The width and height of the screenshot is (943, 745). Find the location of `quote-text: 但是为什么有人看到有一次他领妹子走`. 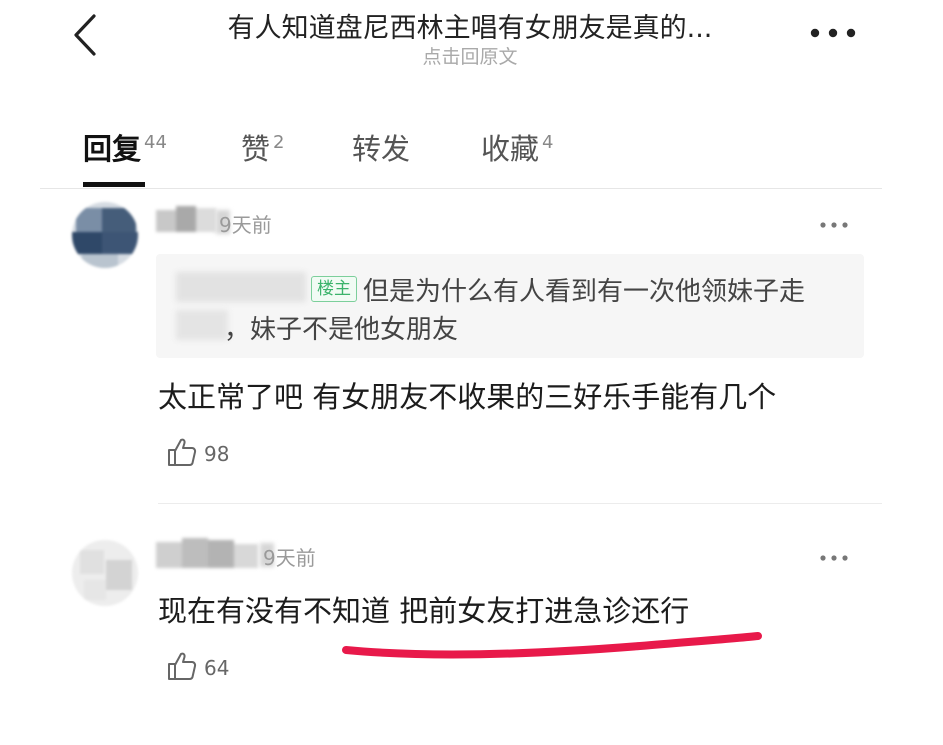

quote-text: 但是为什么有人看到有一次他领妹子走 is located at coordinates (584, 292).